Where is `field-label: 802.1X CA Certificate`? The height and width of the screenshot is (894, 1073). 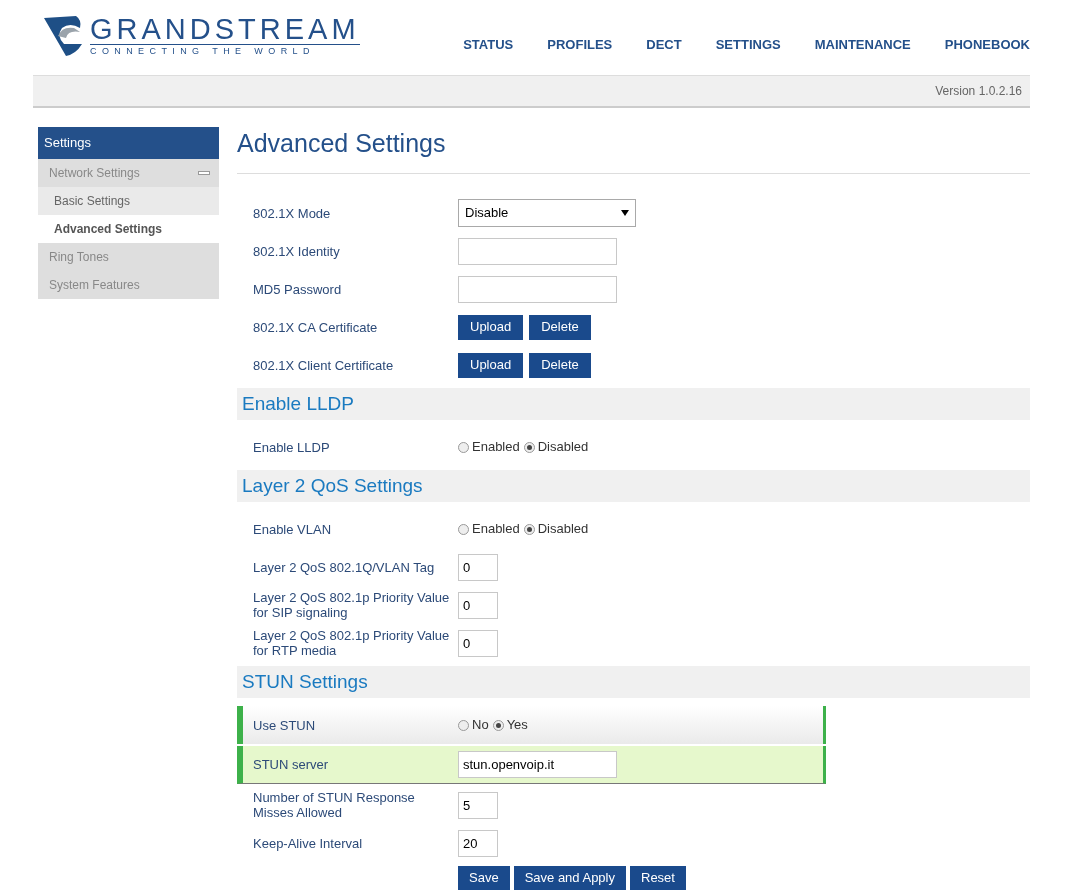 field-label: 802.1X CA Certificate is located at coordinates (316, 327).